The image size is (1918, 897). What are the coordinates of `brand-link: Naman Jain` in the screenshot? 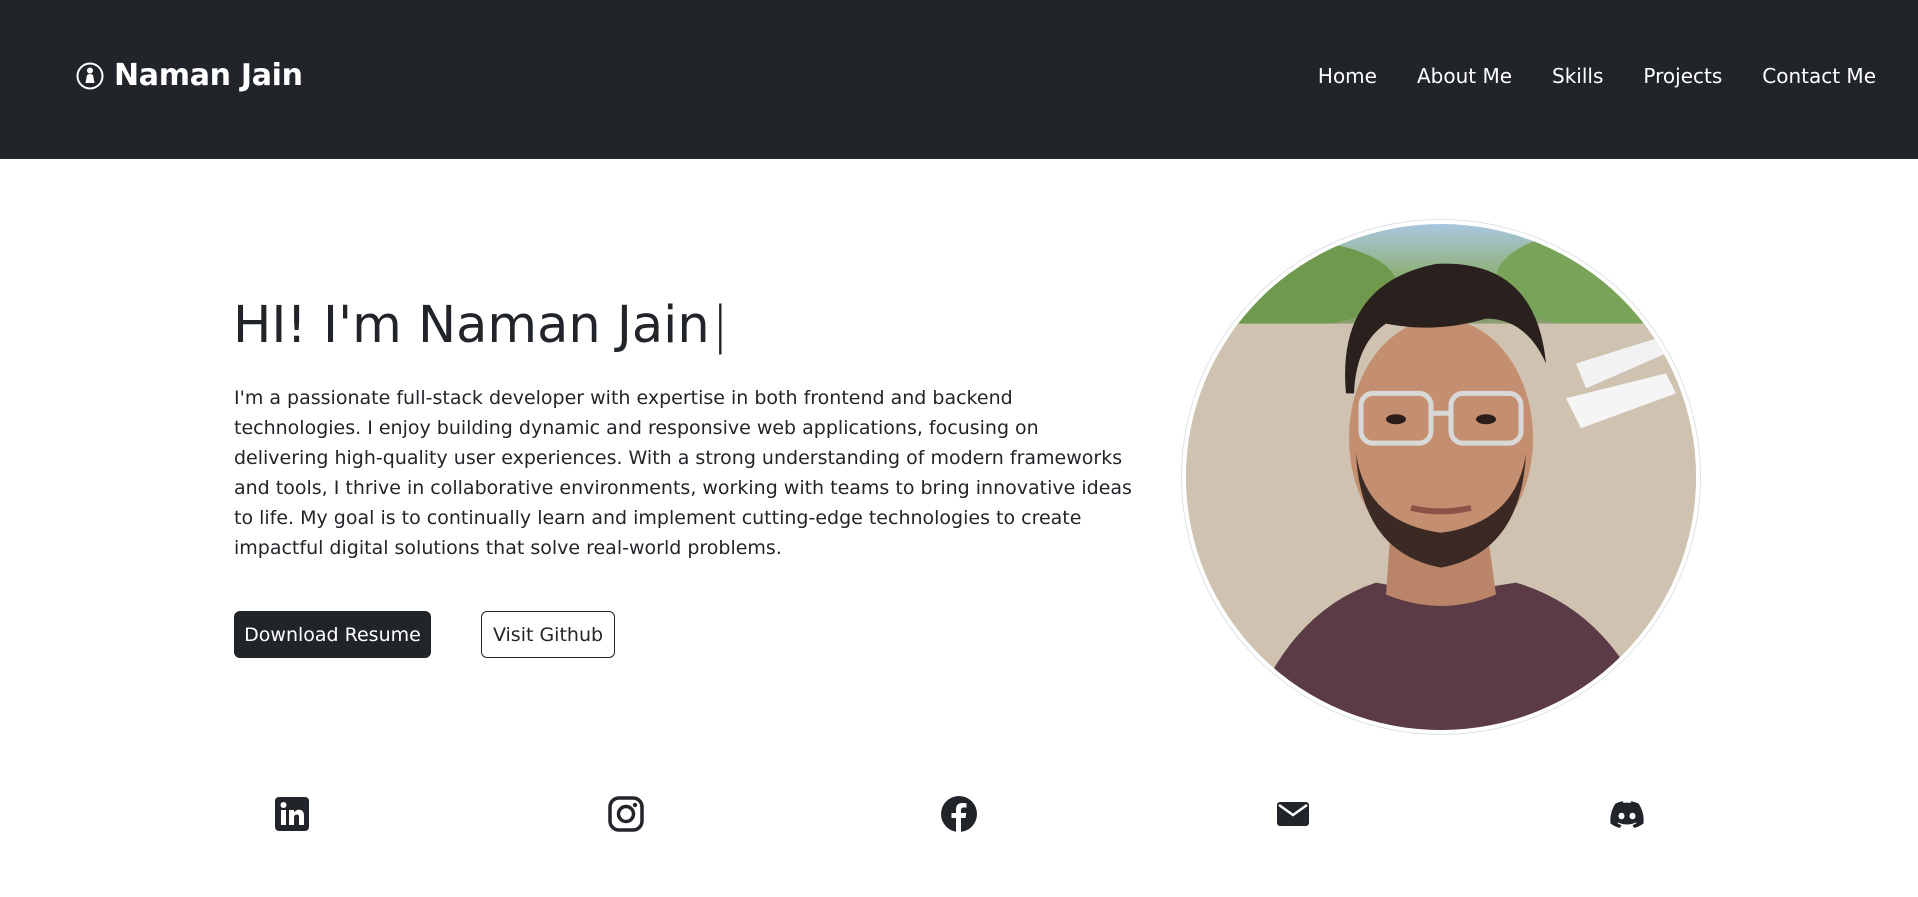 It's located at (189, 75).